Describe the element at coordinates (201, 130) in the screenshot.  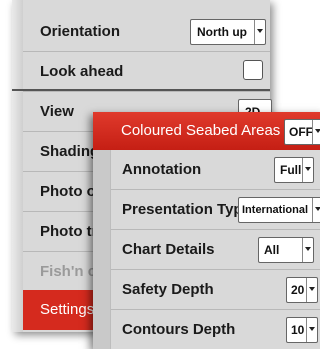
I see `submenu-header-label: Coloured Seabed Areas` at that location.